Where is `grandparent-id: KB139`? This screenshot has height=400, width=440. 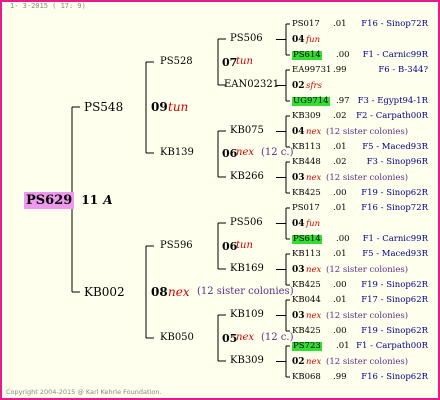
grandparent-id: KB139 is located at coordinates (177, 153).